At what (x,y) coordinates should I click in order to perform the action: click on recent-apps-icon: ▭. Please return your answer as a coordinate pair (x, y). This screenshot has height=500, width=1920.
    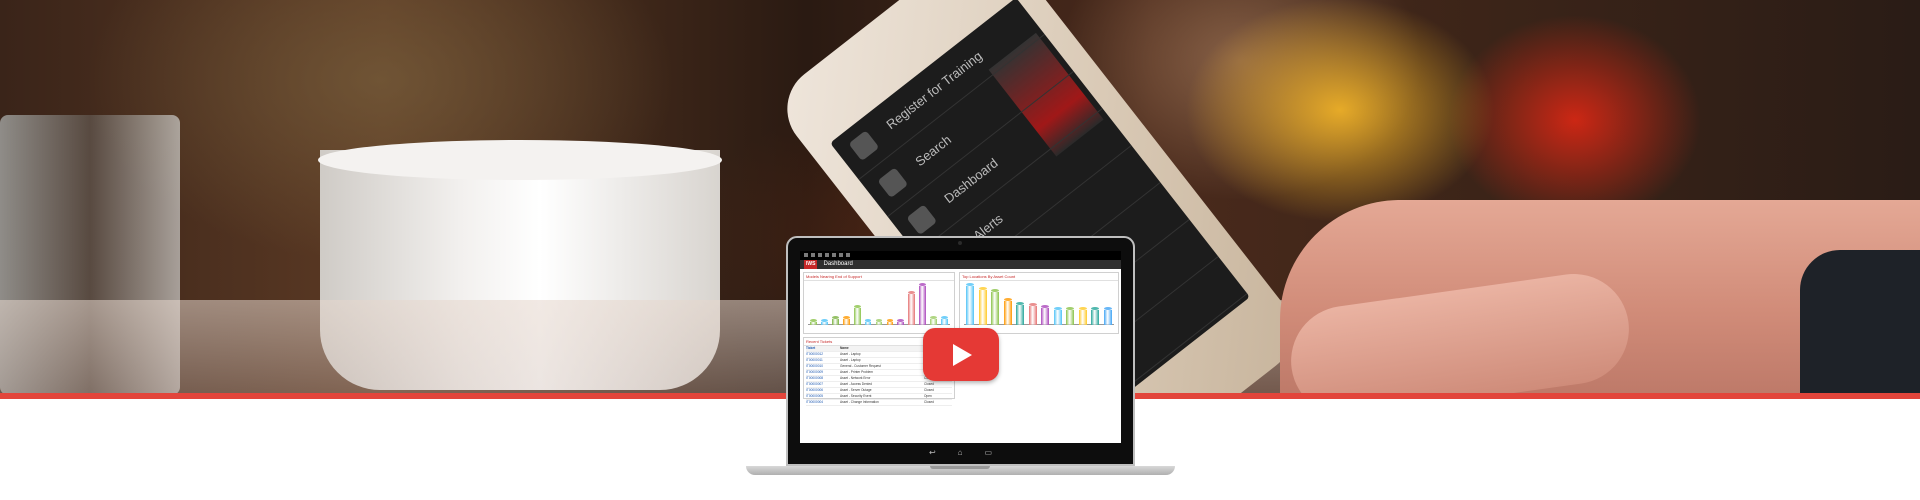
    Looking at the image, I should click on (988, 452).